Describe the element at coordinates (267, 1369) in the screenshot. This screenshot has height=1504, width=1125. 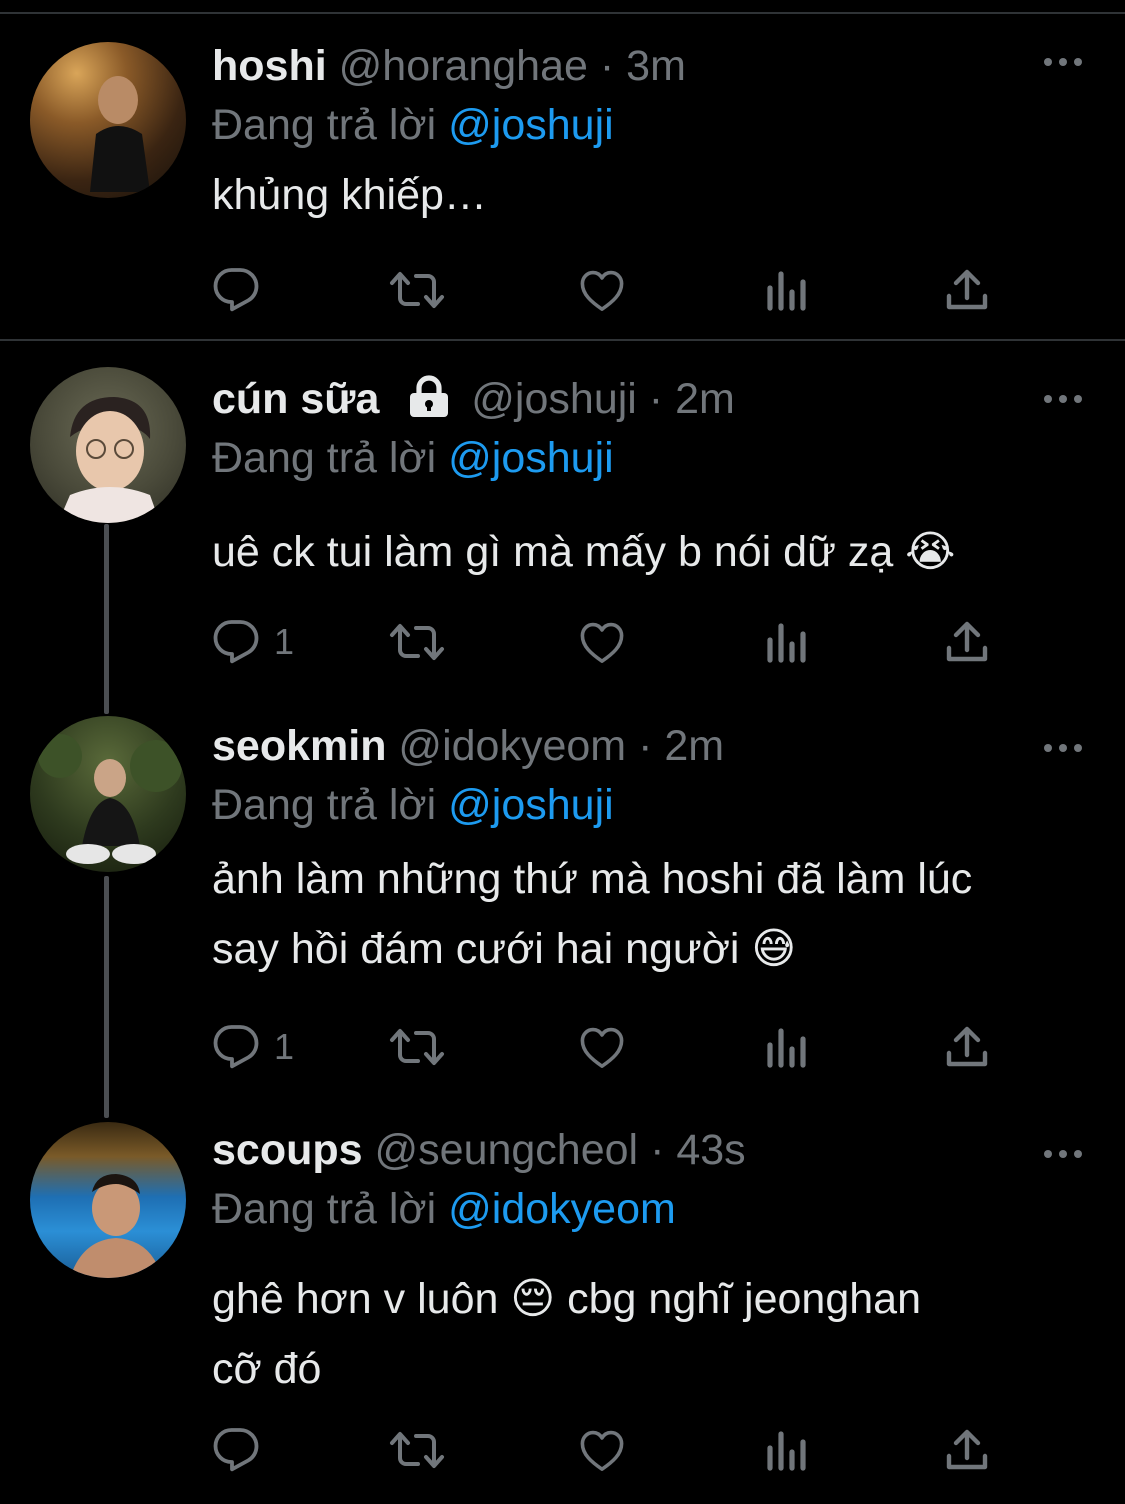
I see `tweet-text-line: cỡ đó` at that location.